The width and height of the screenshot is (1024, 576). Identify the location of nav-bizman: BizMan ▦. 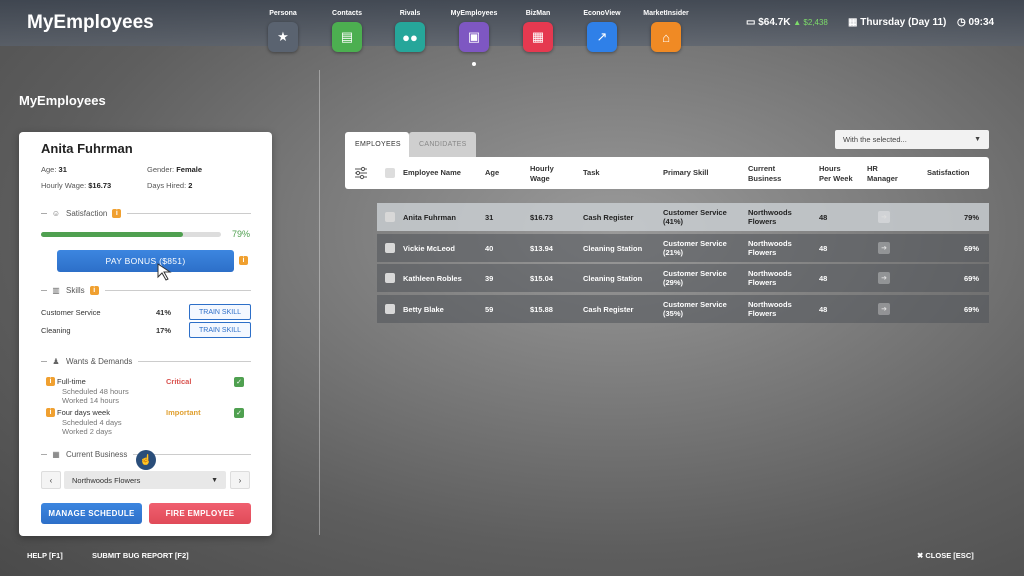
(538, 31).